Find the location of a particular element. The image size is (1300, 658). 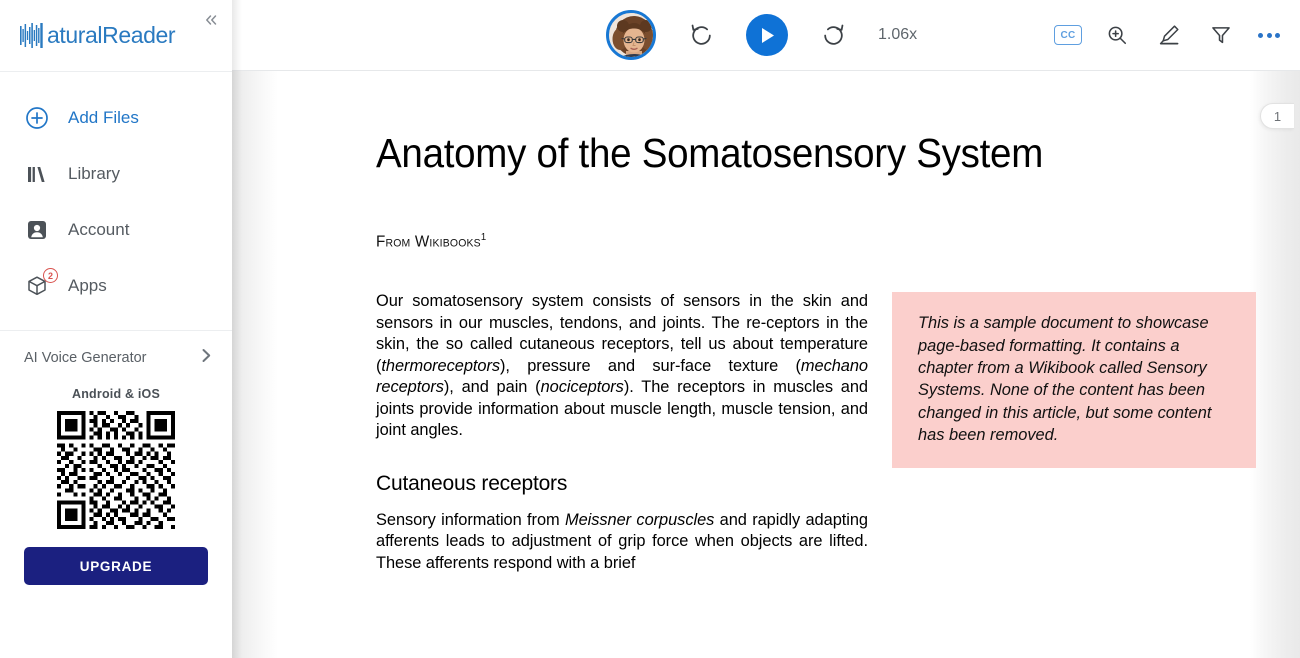

logo-row: aturalReader is located at coordinates (116, 36).